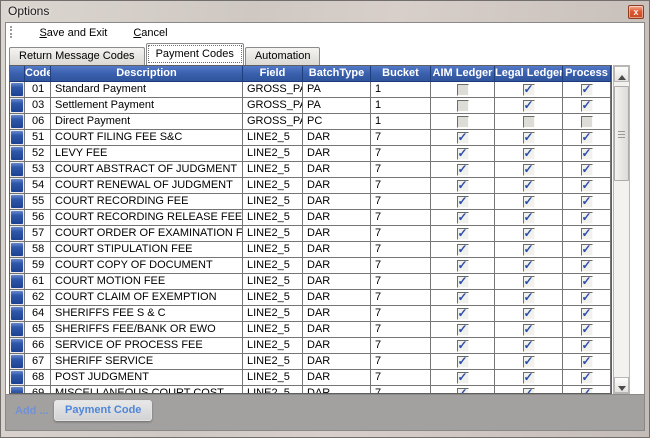  What do you see at coordinates (147, 74) in the screenshot?
I see `column-header-description: Description` at bounding box center [147, 74].